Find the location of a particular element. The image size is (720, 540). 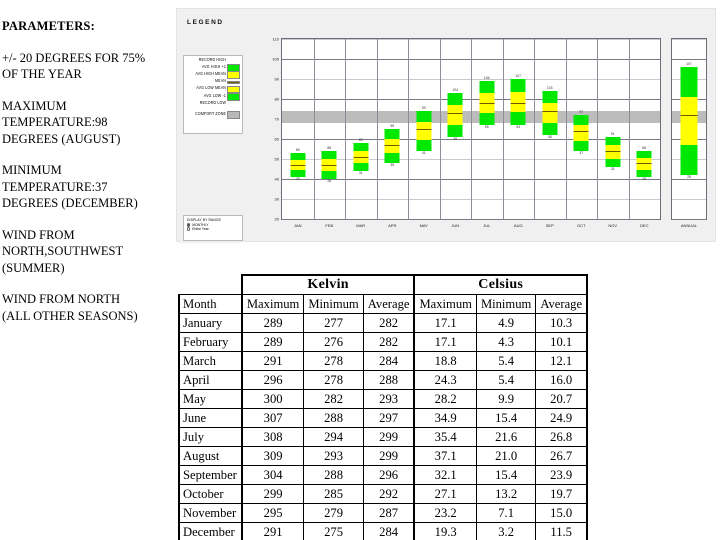

parameter-line: +/- 20 DEGREES FOR 75% is located at coordinates (74, 57).